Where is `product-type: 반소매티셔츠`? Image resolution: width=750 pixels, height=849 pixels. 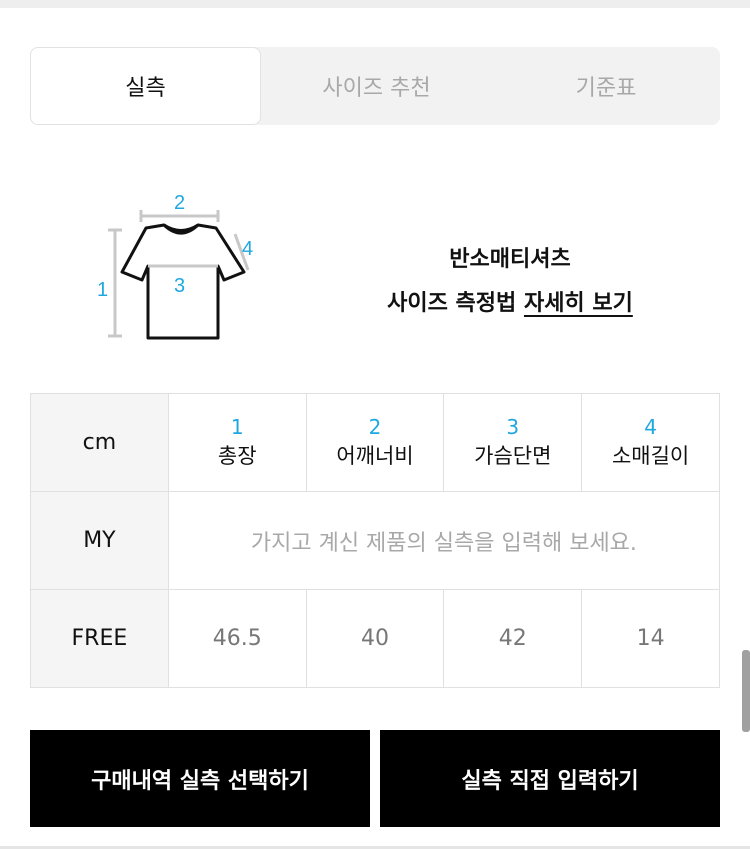 product-type: 반소매티셔츠 is located at coordinates (510, 259).